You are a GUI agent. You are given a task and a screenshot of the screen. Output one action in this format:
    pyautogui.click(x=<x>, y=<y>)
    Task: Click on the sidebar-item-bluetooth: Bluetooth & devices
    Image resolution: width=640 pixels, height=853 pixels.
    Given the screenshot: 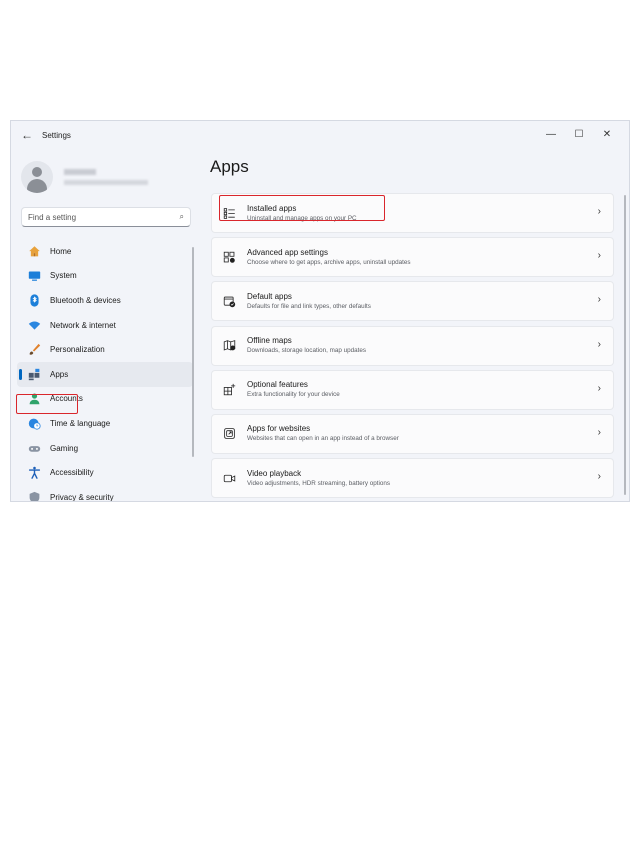 What is the action you would take?
    pyautogui.click(x=105, y=300)
    